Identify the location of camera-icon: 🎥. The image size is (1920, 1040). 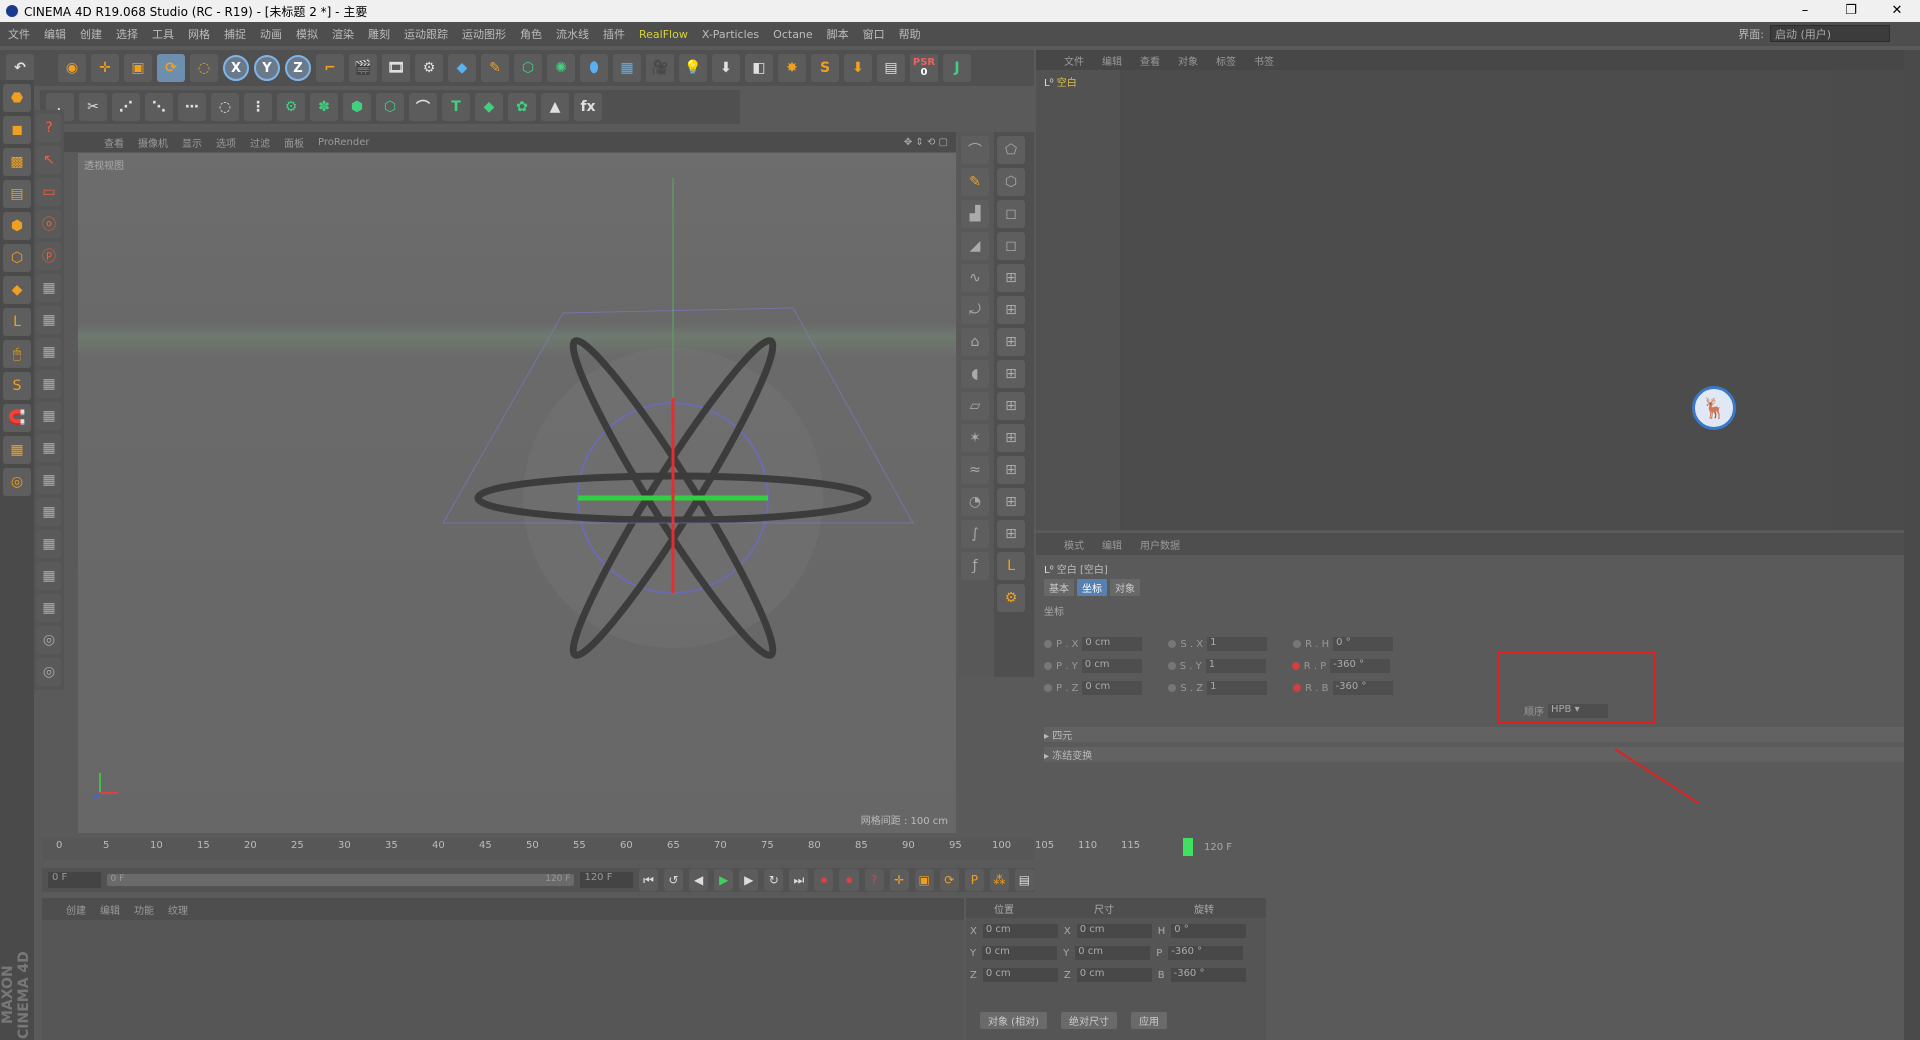
(660, 68).